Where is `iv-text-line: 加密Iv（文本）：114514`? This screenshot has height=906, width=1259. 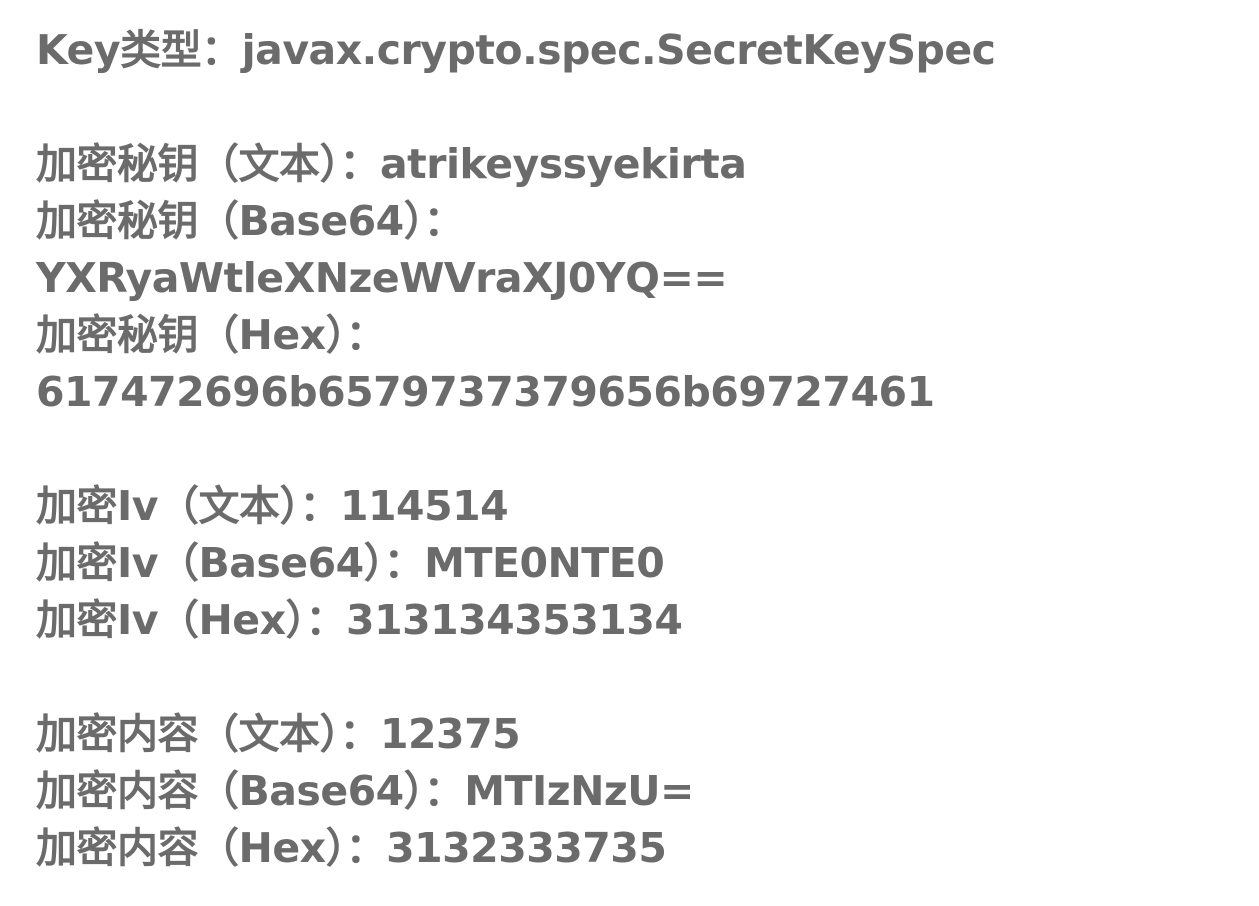
iv-text-line: 加密Iv（文本）：114514 is located at coordinates (636, 506).